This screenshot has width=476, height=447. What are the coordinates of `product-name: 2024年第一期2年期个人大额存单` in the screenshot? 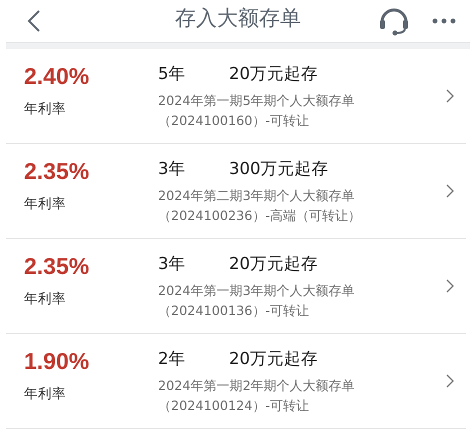 It's located at (256, 387).